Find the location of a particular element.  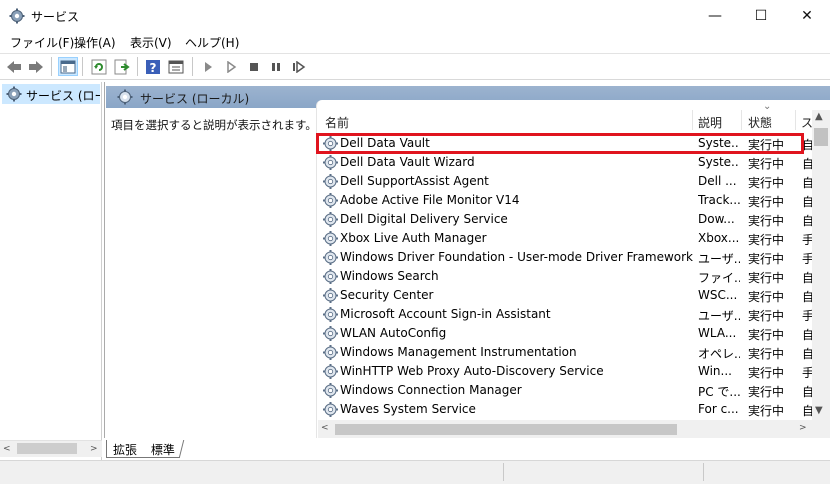

menu-help: ヘルプ(H) is located at coordinates (212, 42).